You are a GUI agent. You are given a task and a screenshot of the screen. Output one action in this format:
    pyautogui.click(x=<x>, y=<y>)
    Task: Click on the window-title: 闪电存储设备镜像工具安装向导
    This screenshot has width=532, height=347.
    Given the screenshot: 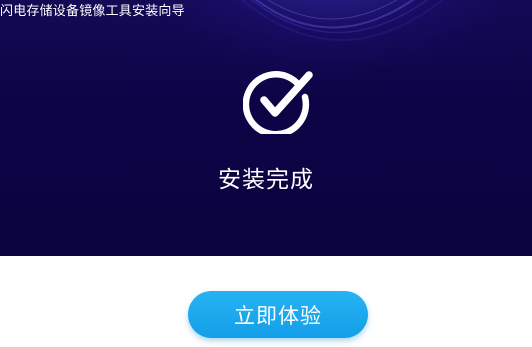 What is the action you would take?
    pyautogui.click(x=92, y=11)
    